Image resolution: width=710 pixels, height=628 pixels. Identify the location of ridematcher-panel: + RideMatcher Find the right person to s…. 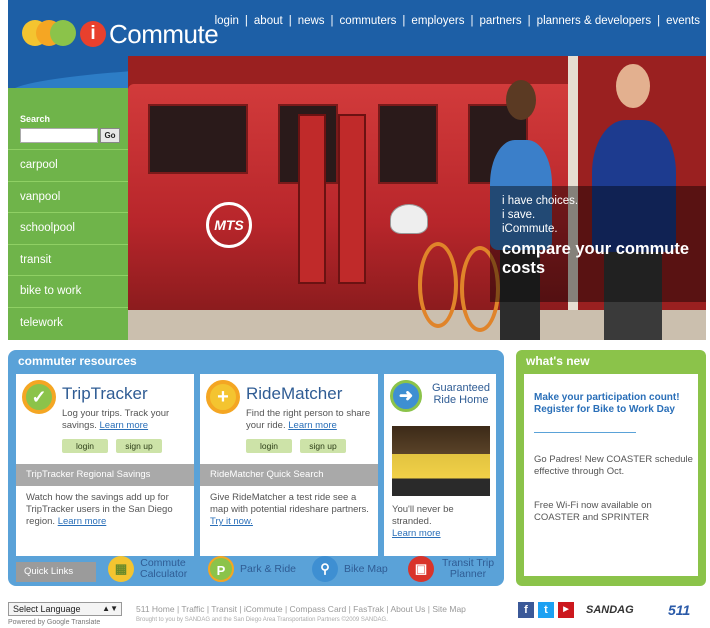
(289, 465).